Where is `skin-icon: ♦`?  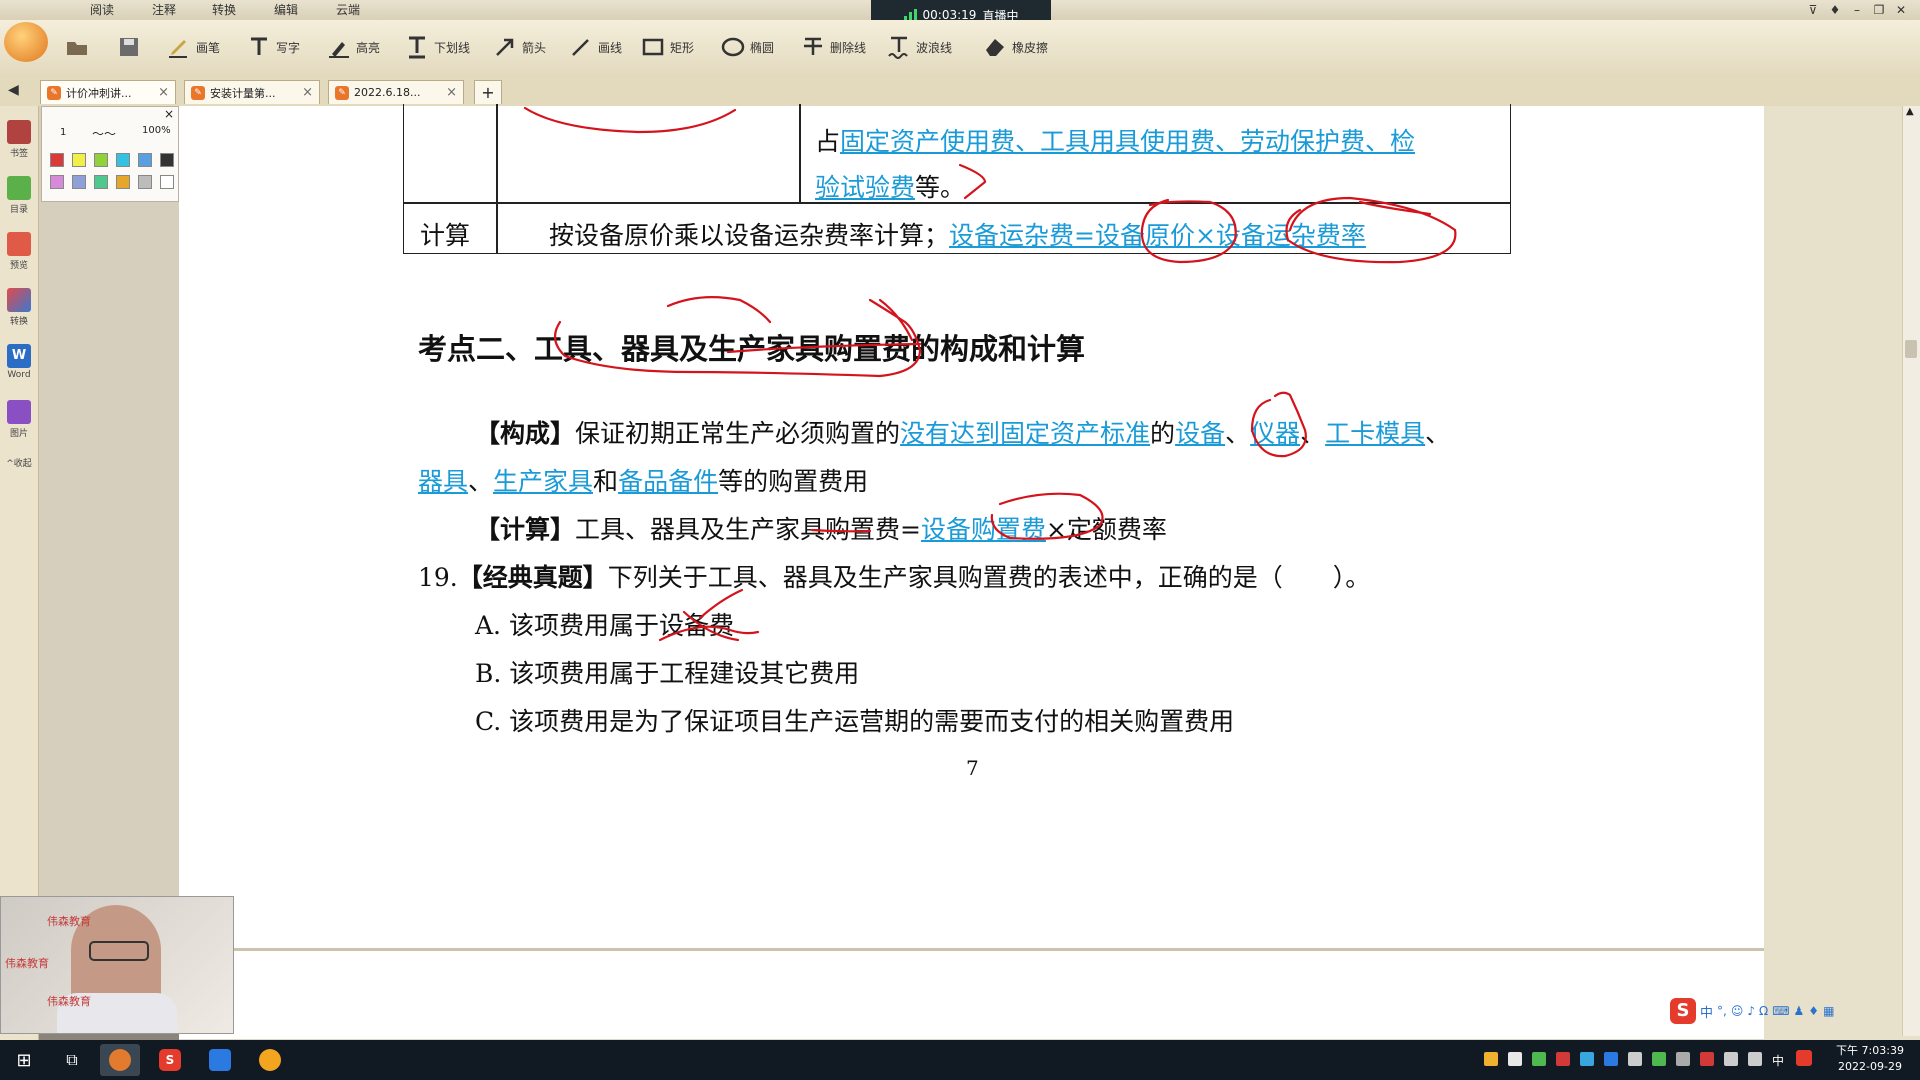
skin-icon: ♦ is located at coordinates (1813, 1011).